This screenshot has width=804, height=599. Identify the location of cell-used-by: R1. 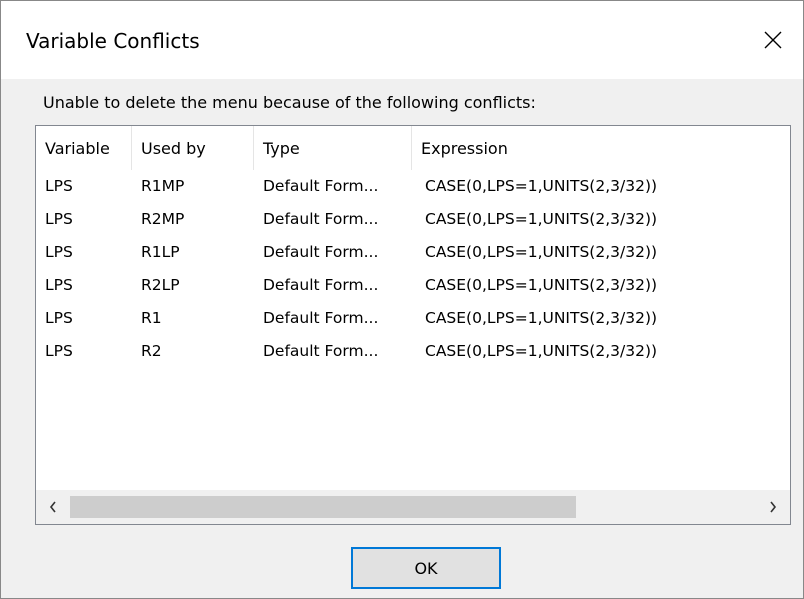
(151, 318).